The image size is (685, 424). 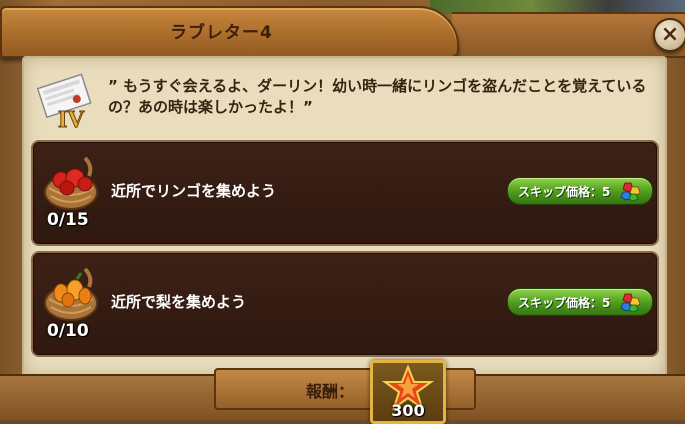 I want to click on chapter-numeral: IV, so click(x=71, y=119).